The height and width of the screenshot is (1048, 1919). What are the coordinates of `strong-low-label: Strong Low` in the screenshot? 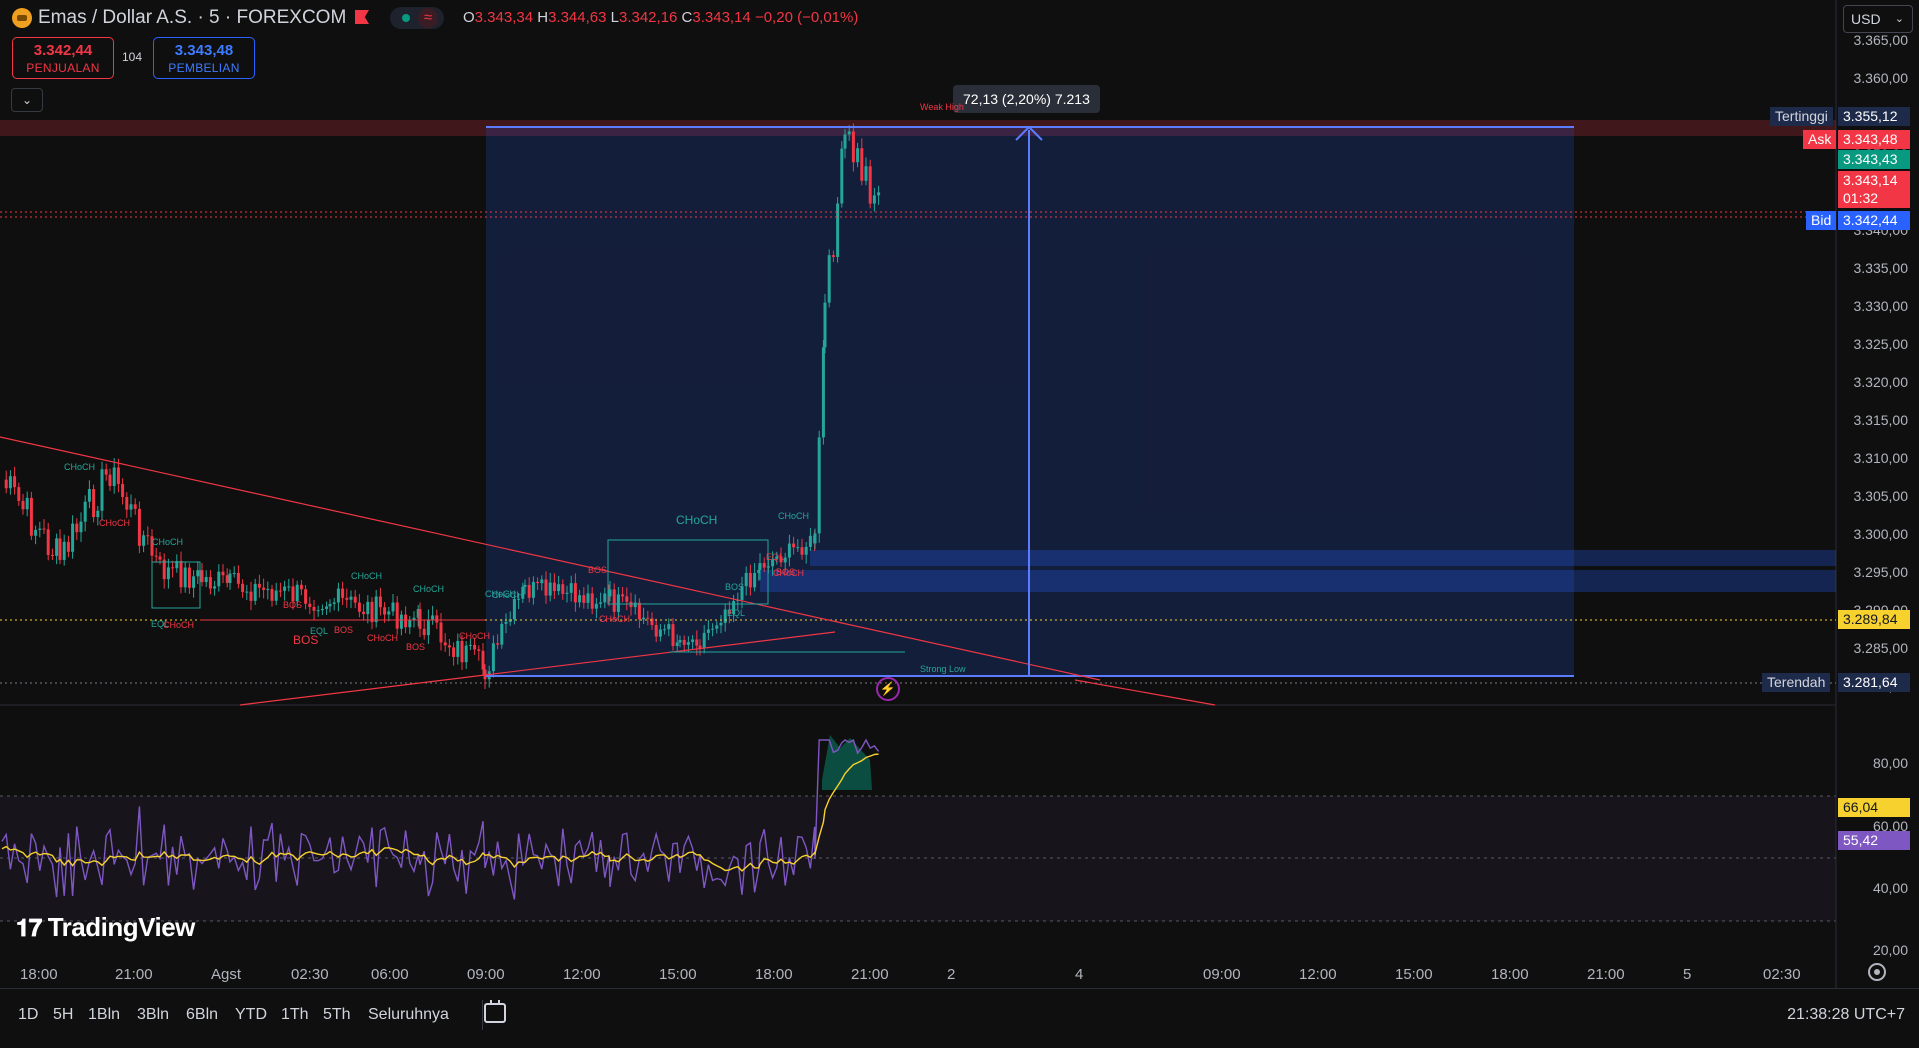 It's located at (943, 669).